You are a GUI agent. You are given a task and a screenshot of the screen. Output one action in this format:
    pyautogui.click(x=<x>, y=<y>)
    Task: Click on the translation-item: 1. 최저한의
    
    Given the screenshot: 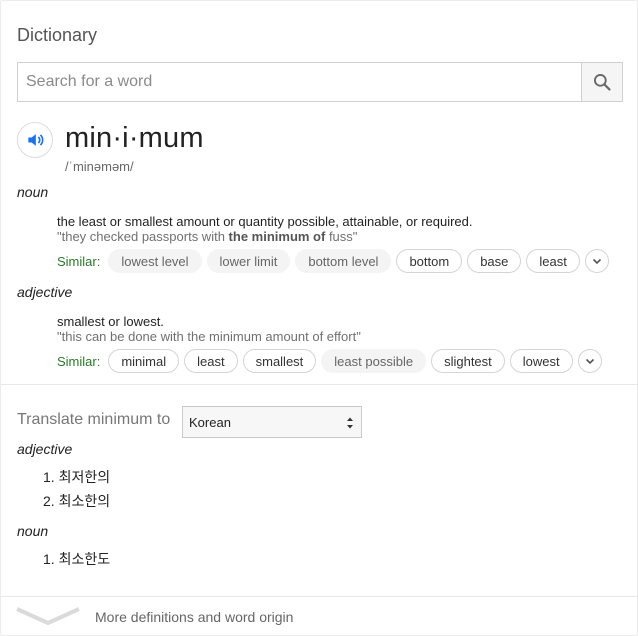 What is the action you would take?
    pyautogui.click(x=77, y=477)
    